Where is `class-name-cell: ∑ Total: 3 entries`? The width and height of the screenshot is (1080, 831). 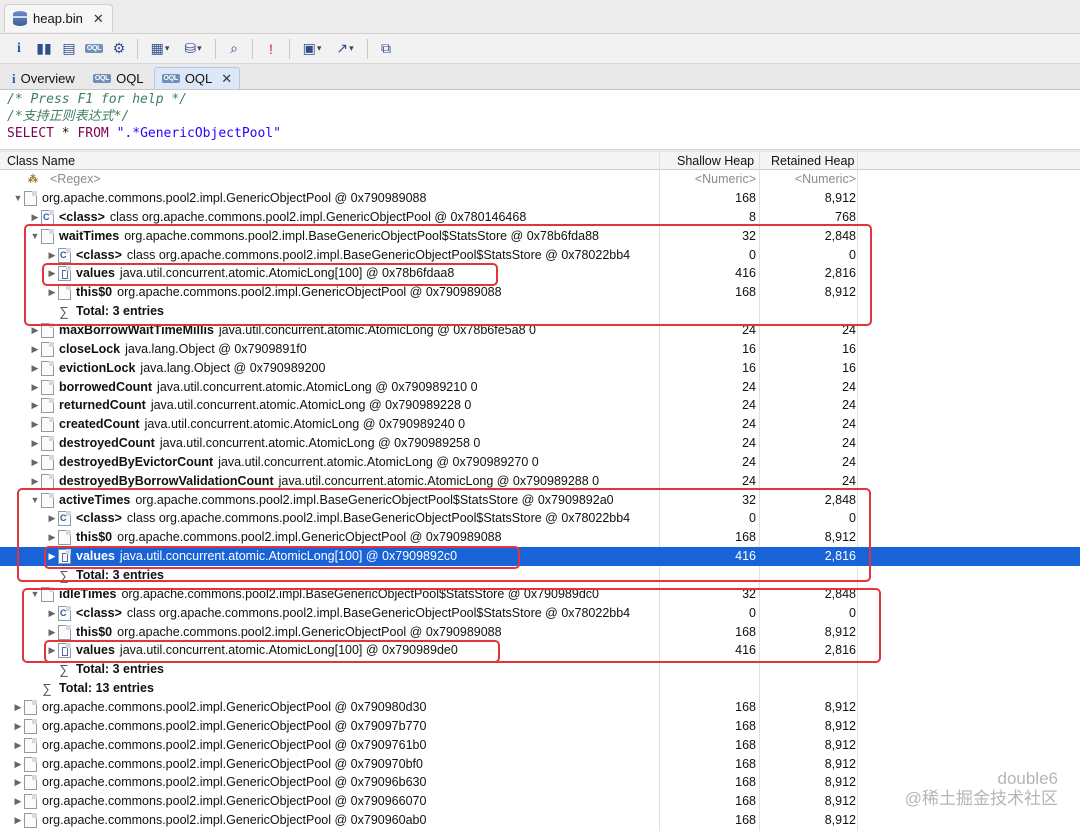
class-name-cell: ∑ Total: 3 entries is located at coordinates (368, 311).